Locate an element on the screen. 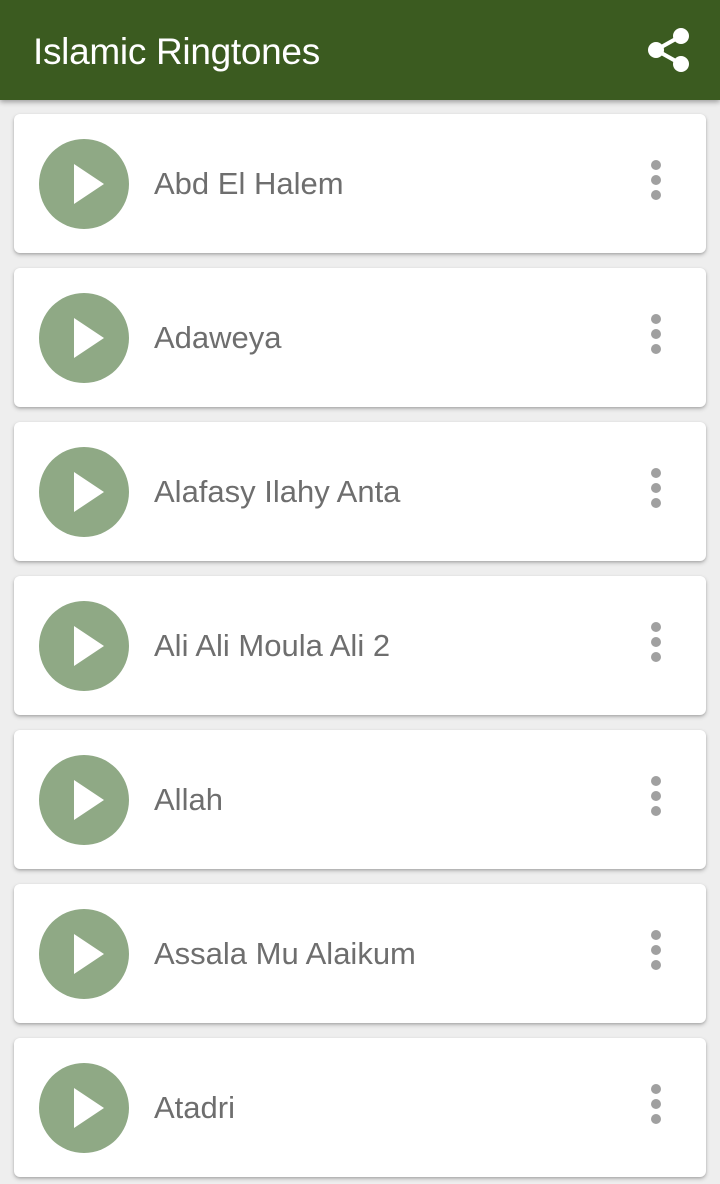 This screenshot has height=1184, width=720. share-button is located at coordinates (669, 50).